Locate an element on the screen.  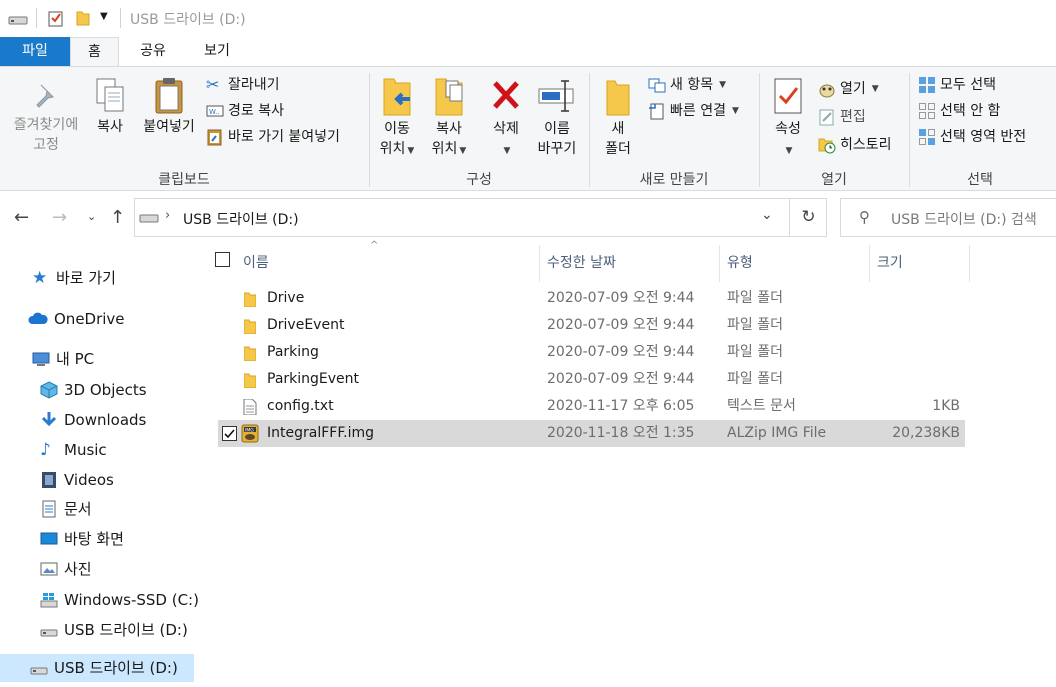
quick-access-dropdown-icon: ▼ is located at coordinates (104, 16).